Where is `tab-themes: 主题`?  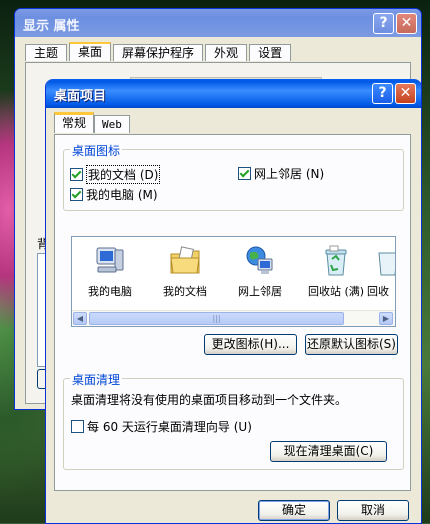
tab-themes: 主题 is located at coordinates (46, 52).